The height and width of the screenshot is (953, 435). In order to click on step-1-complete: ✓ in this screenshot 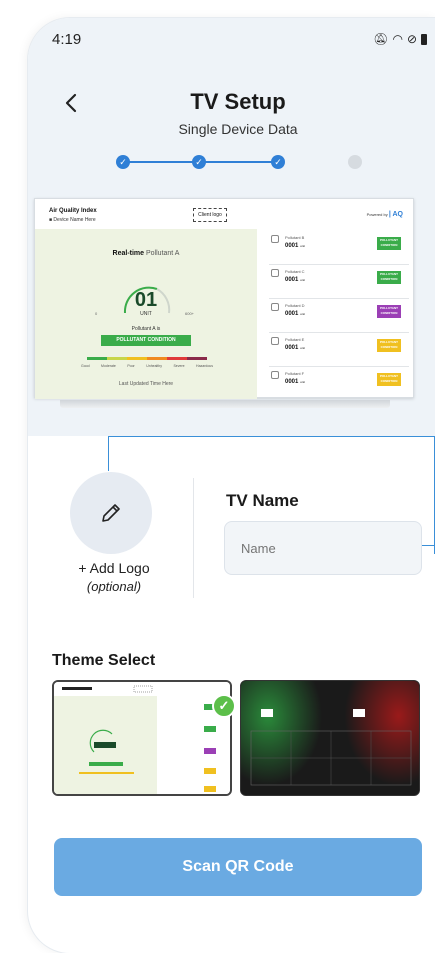, I will do `click(123, 162)`.